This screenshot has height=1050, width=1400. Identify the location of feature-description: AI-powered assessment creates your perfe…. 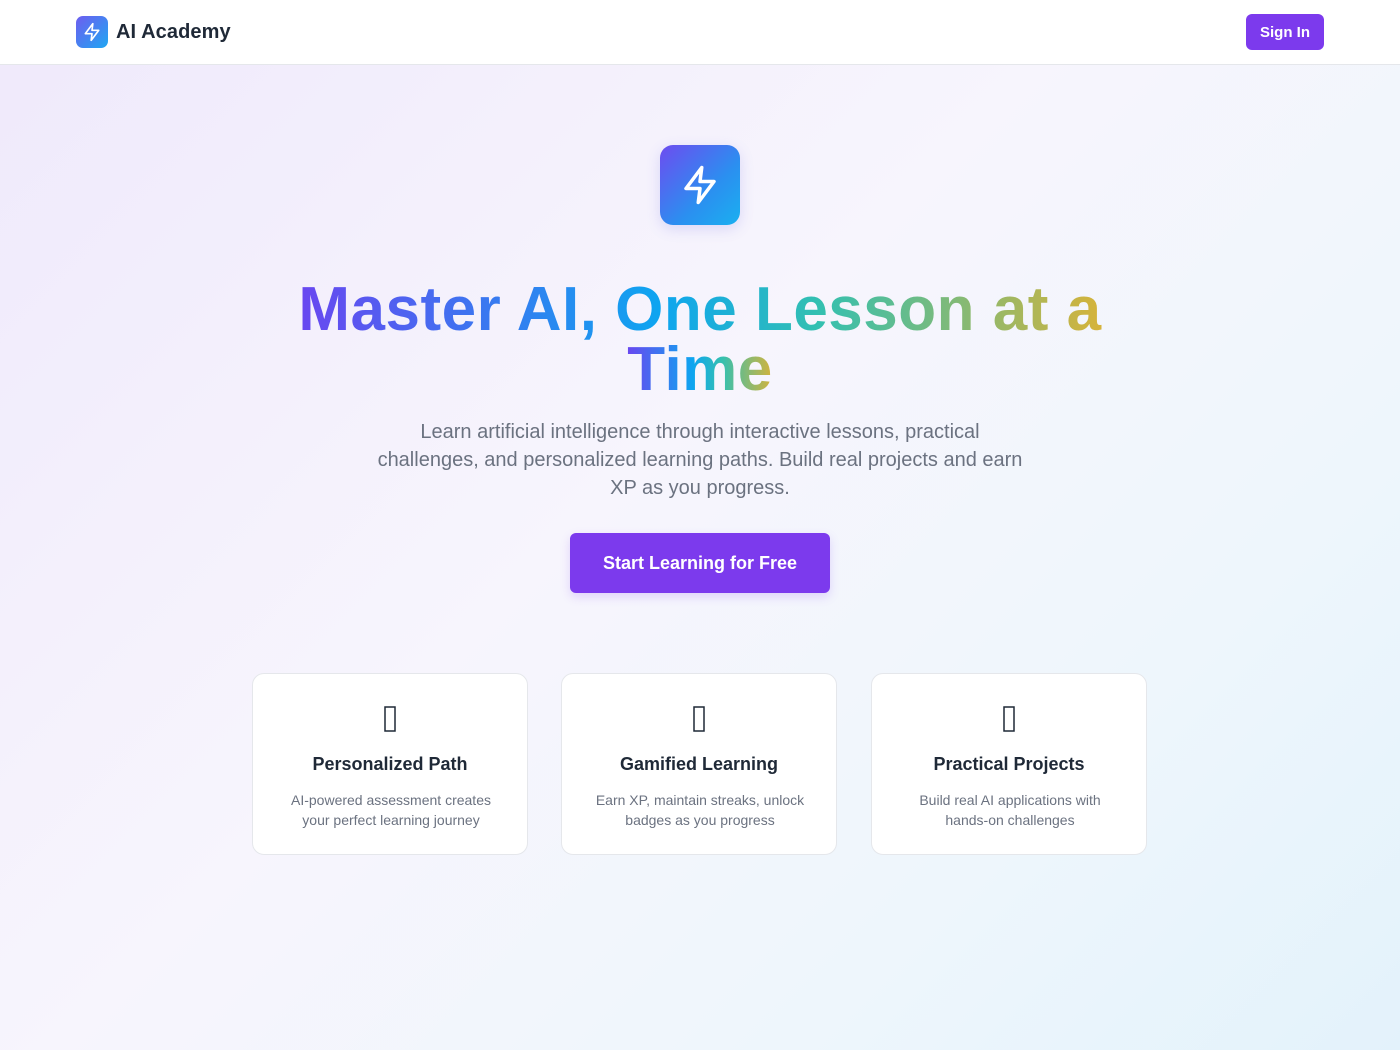
(391, 810).